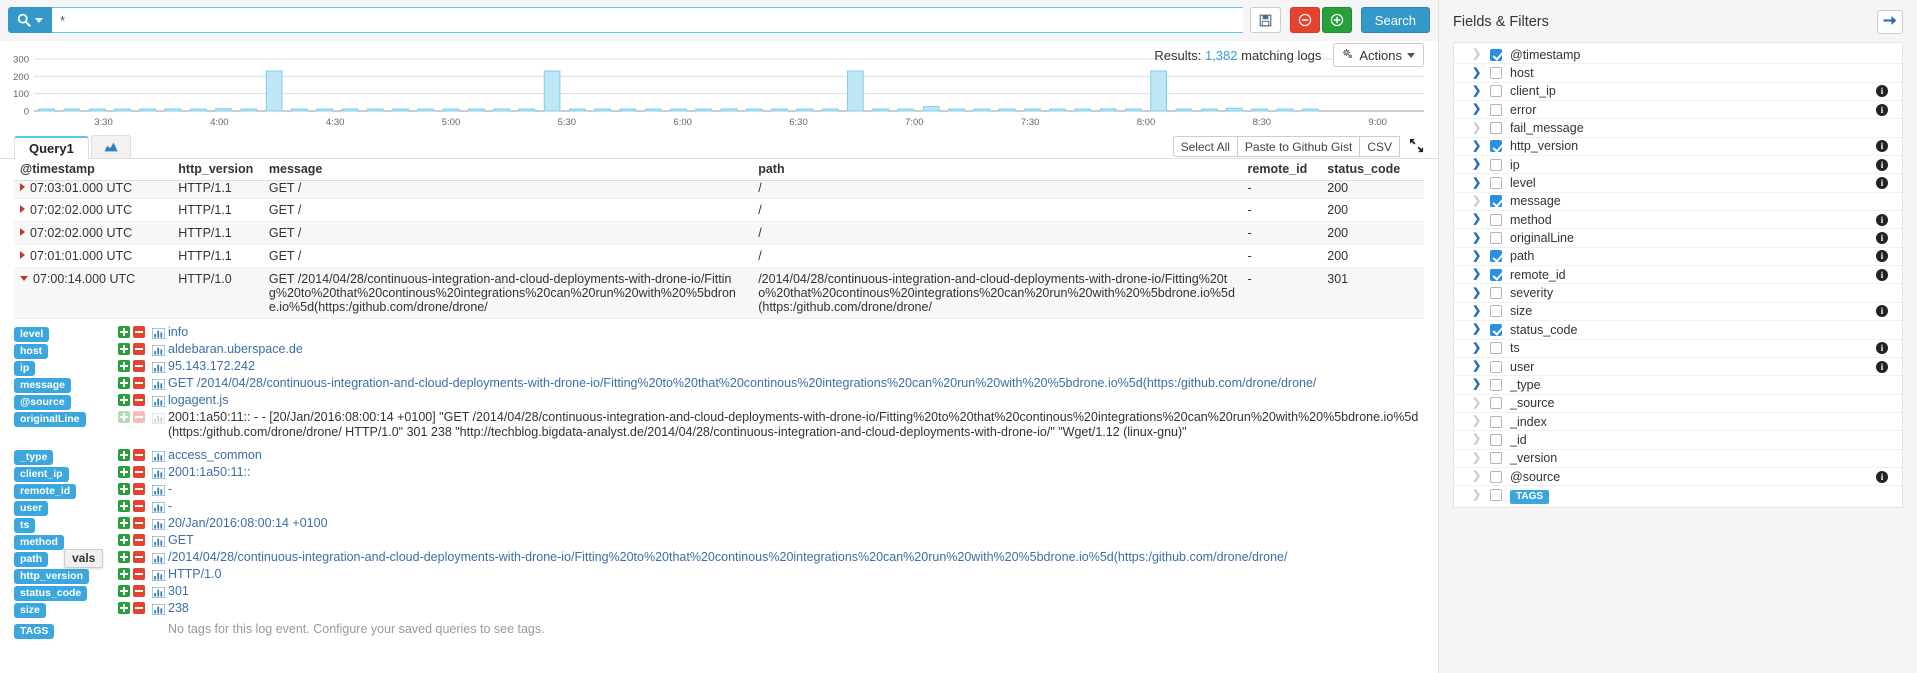  I want to click on tab-query1: Query1, so click(51, 147).